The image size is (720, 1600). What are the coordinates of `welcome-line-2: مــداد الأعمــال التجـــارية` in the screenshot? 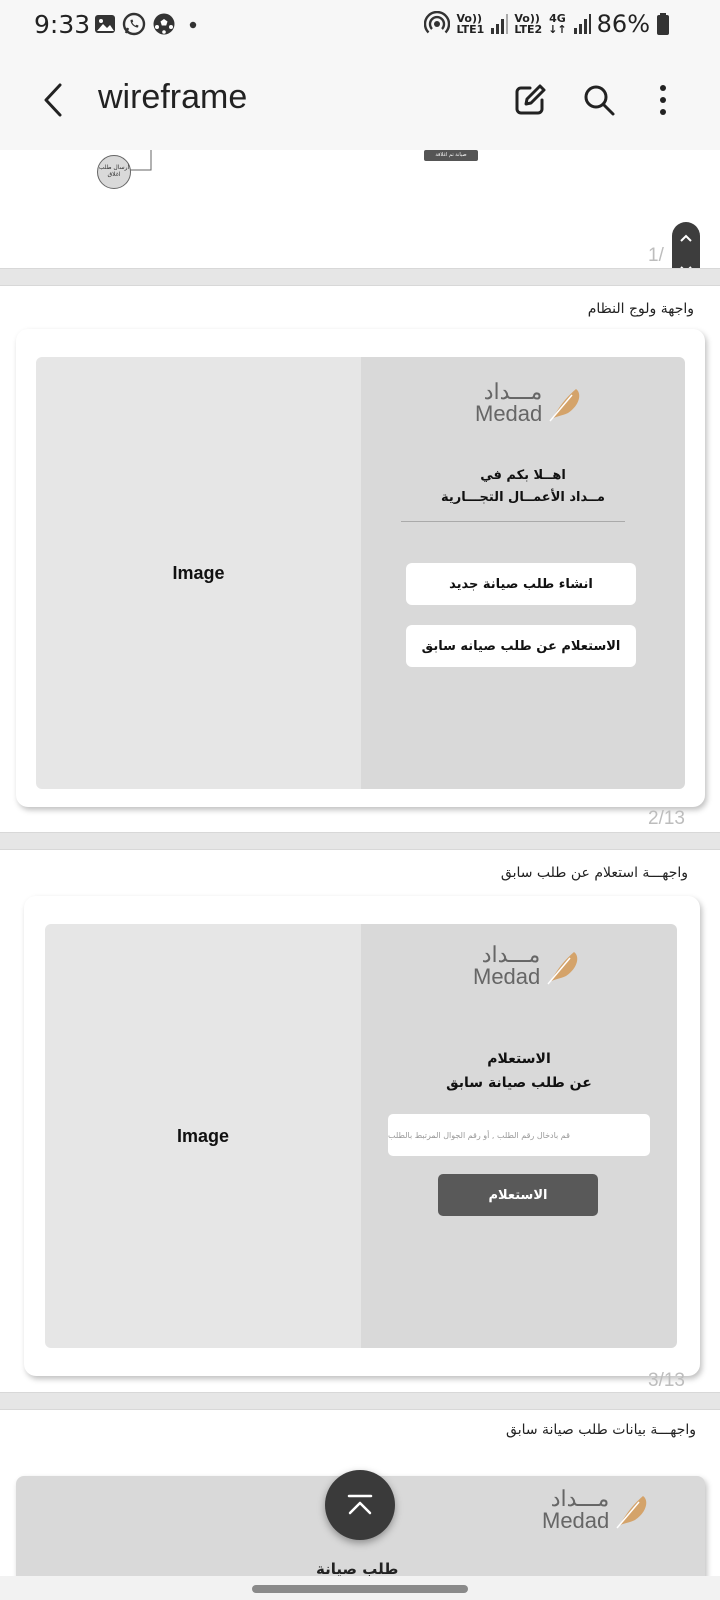 It's located at (523, 498).